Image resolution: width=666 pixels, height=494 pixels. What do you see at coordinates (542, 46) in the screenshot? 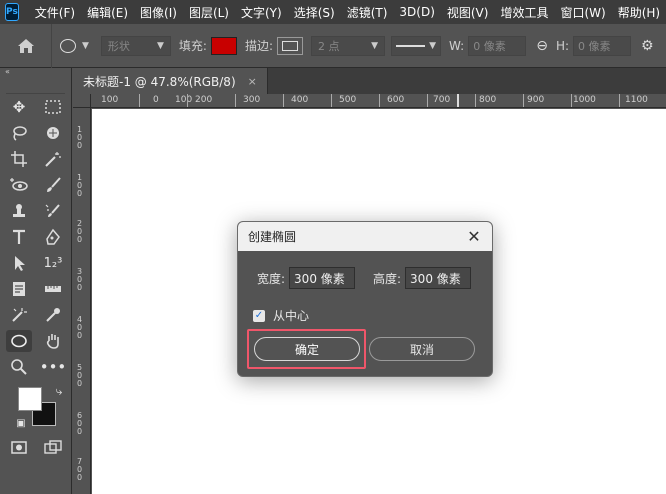
I see `link-icon: ⊖` at bounding box center [542, 46].